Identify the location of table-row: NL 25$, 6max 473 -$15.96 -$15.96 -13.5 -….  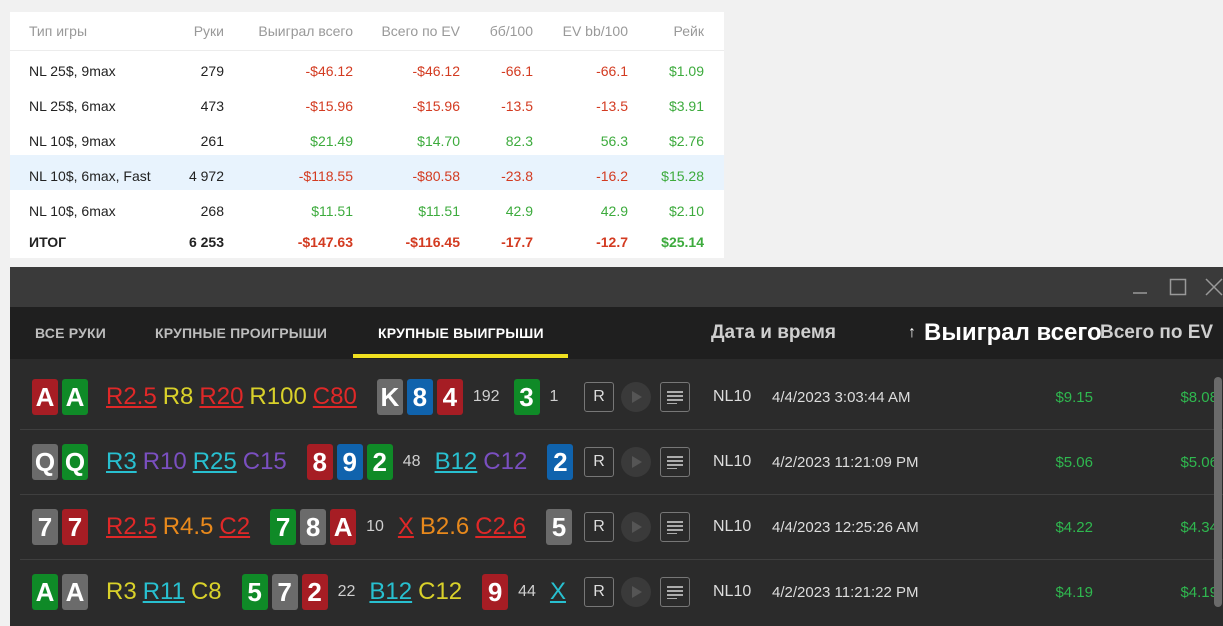
(367, 102).